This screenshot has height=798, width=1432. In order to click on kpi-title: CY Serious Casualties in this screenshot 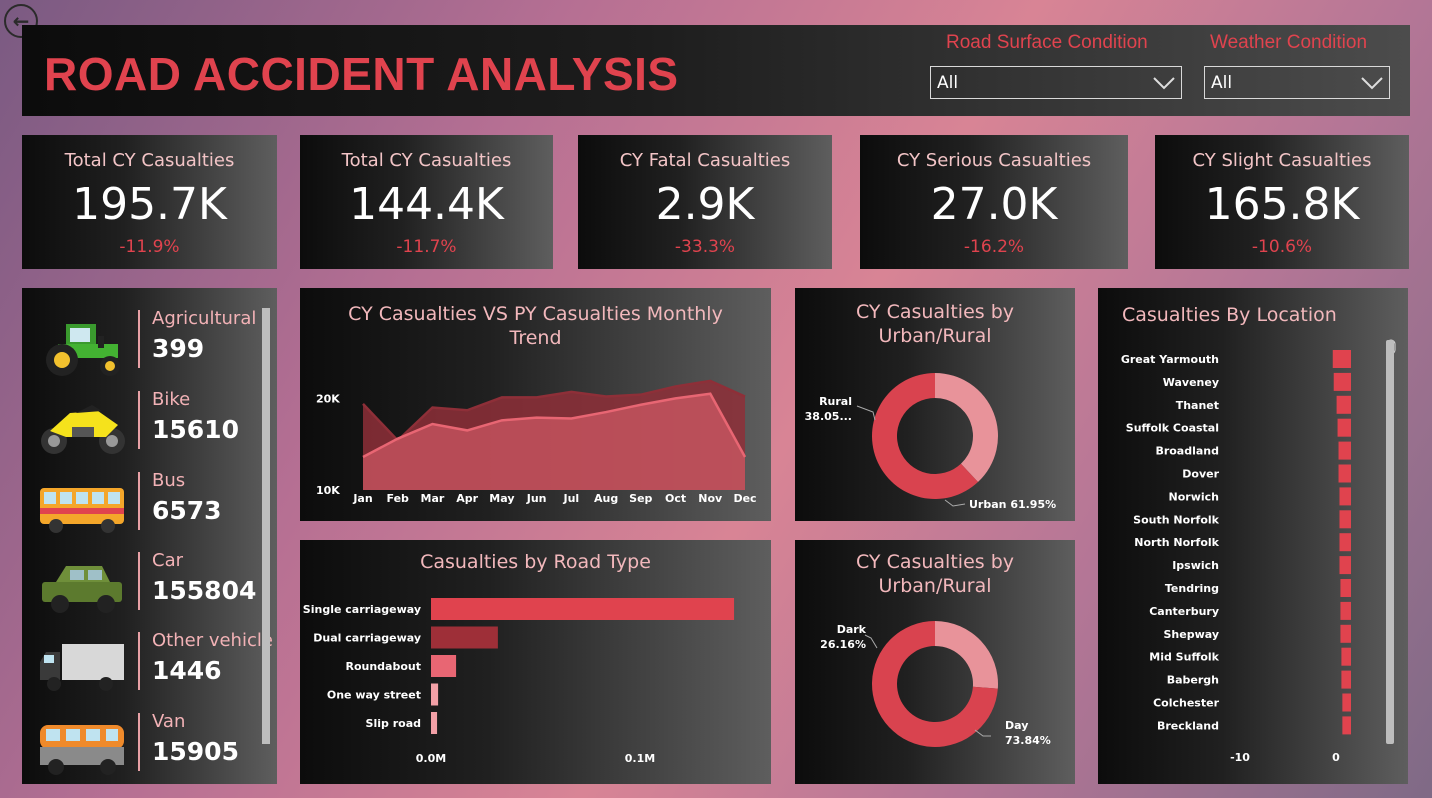, I will do `click(994, 160)`.